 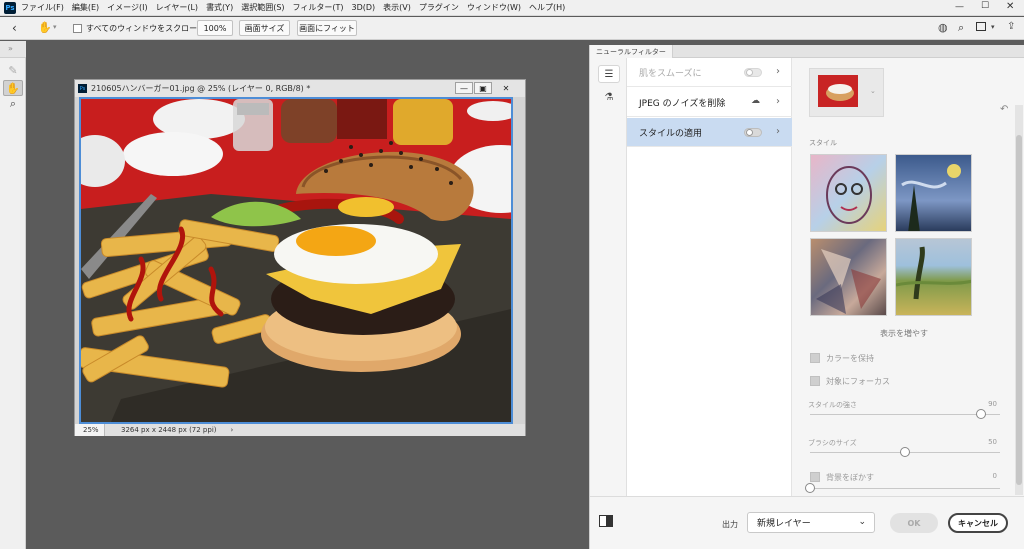 What do you see at coordinates (327, 28) in the screenshot?
I see `fill-screen-button: 画面にフィット` at bounding box center [327, 28].